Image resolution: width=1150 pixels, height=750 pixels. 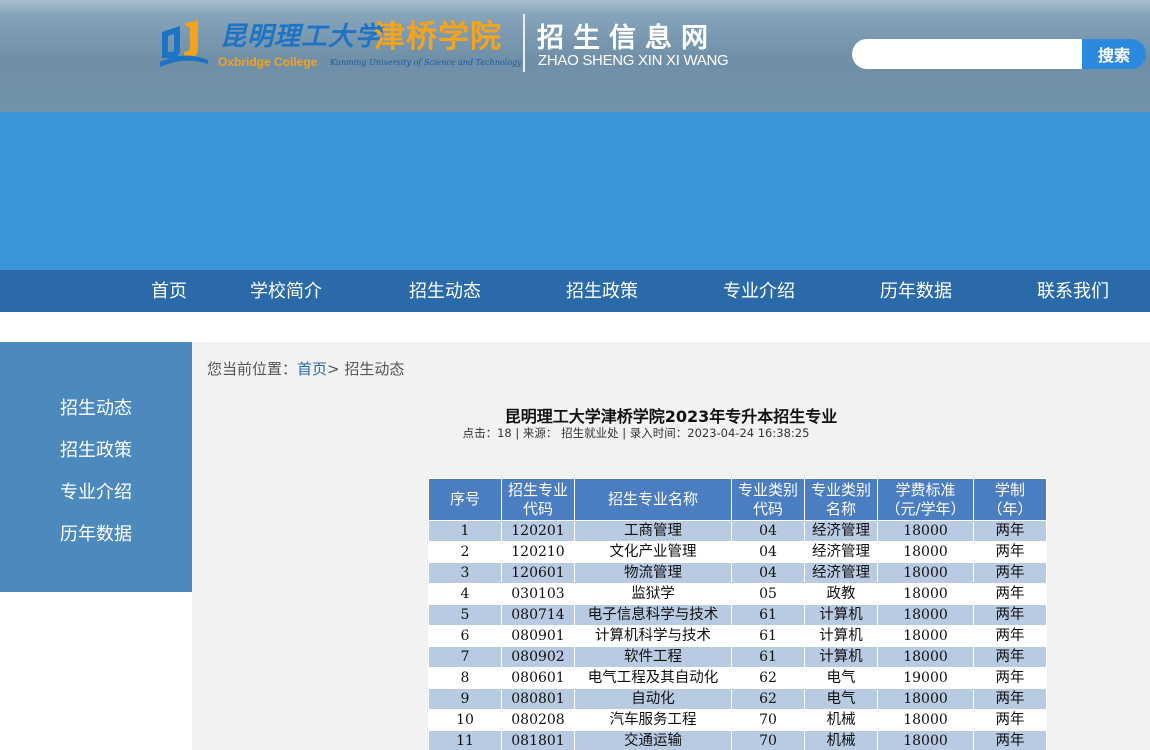 What do you see at coordinates (538, 740) in the screenshot?
I see `table-cell: 081801` at bounding box center [538, 740].